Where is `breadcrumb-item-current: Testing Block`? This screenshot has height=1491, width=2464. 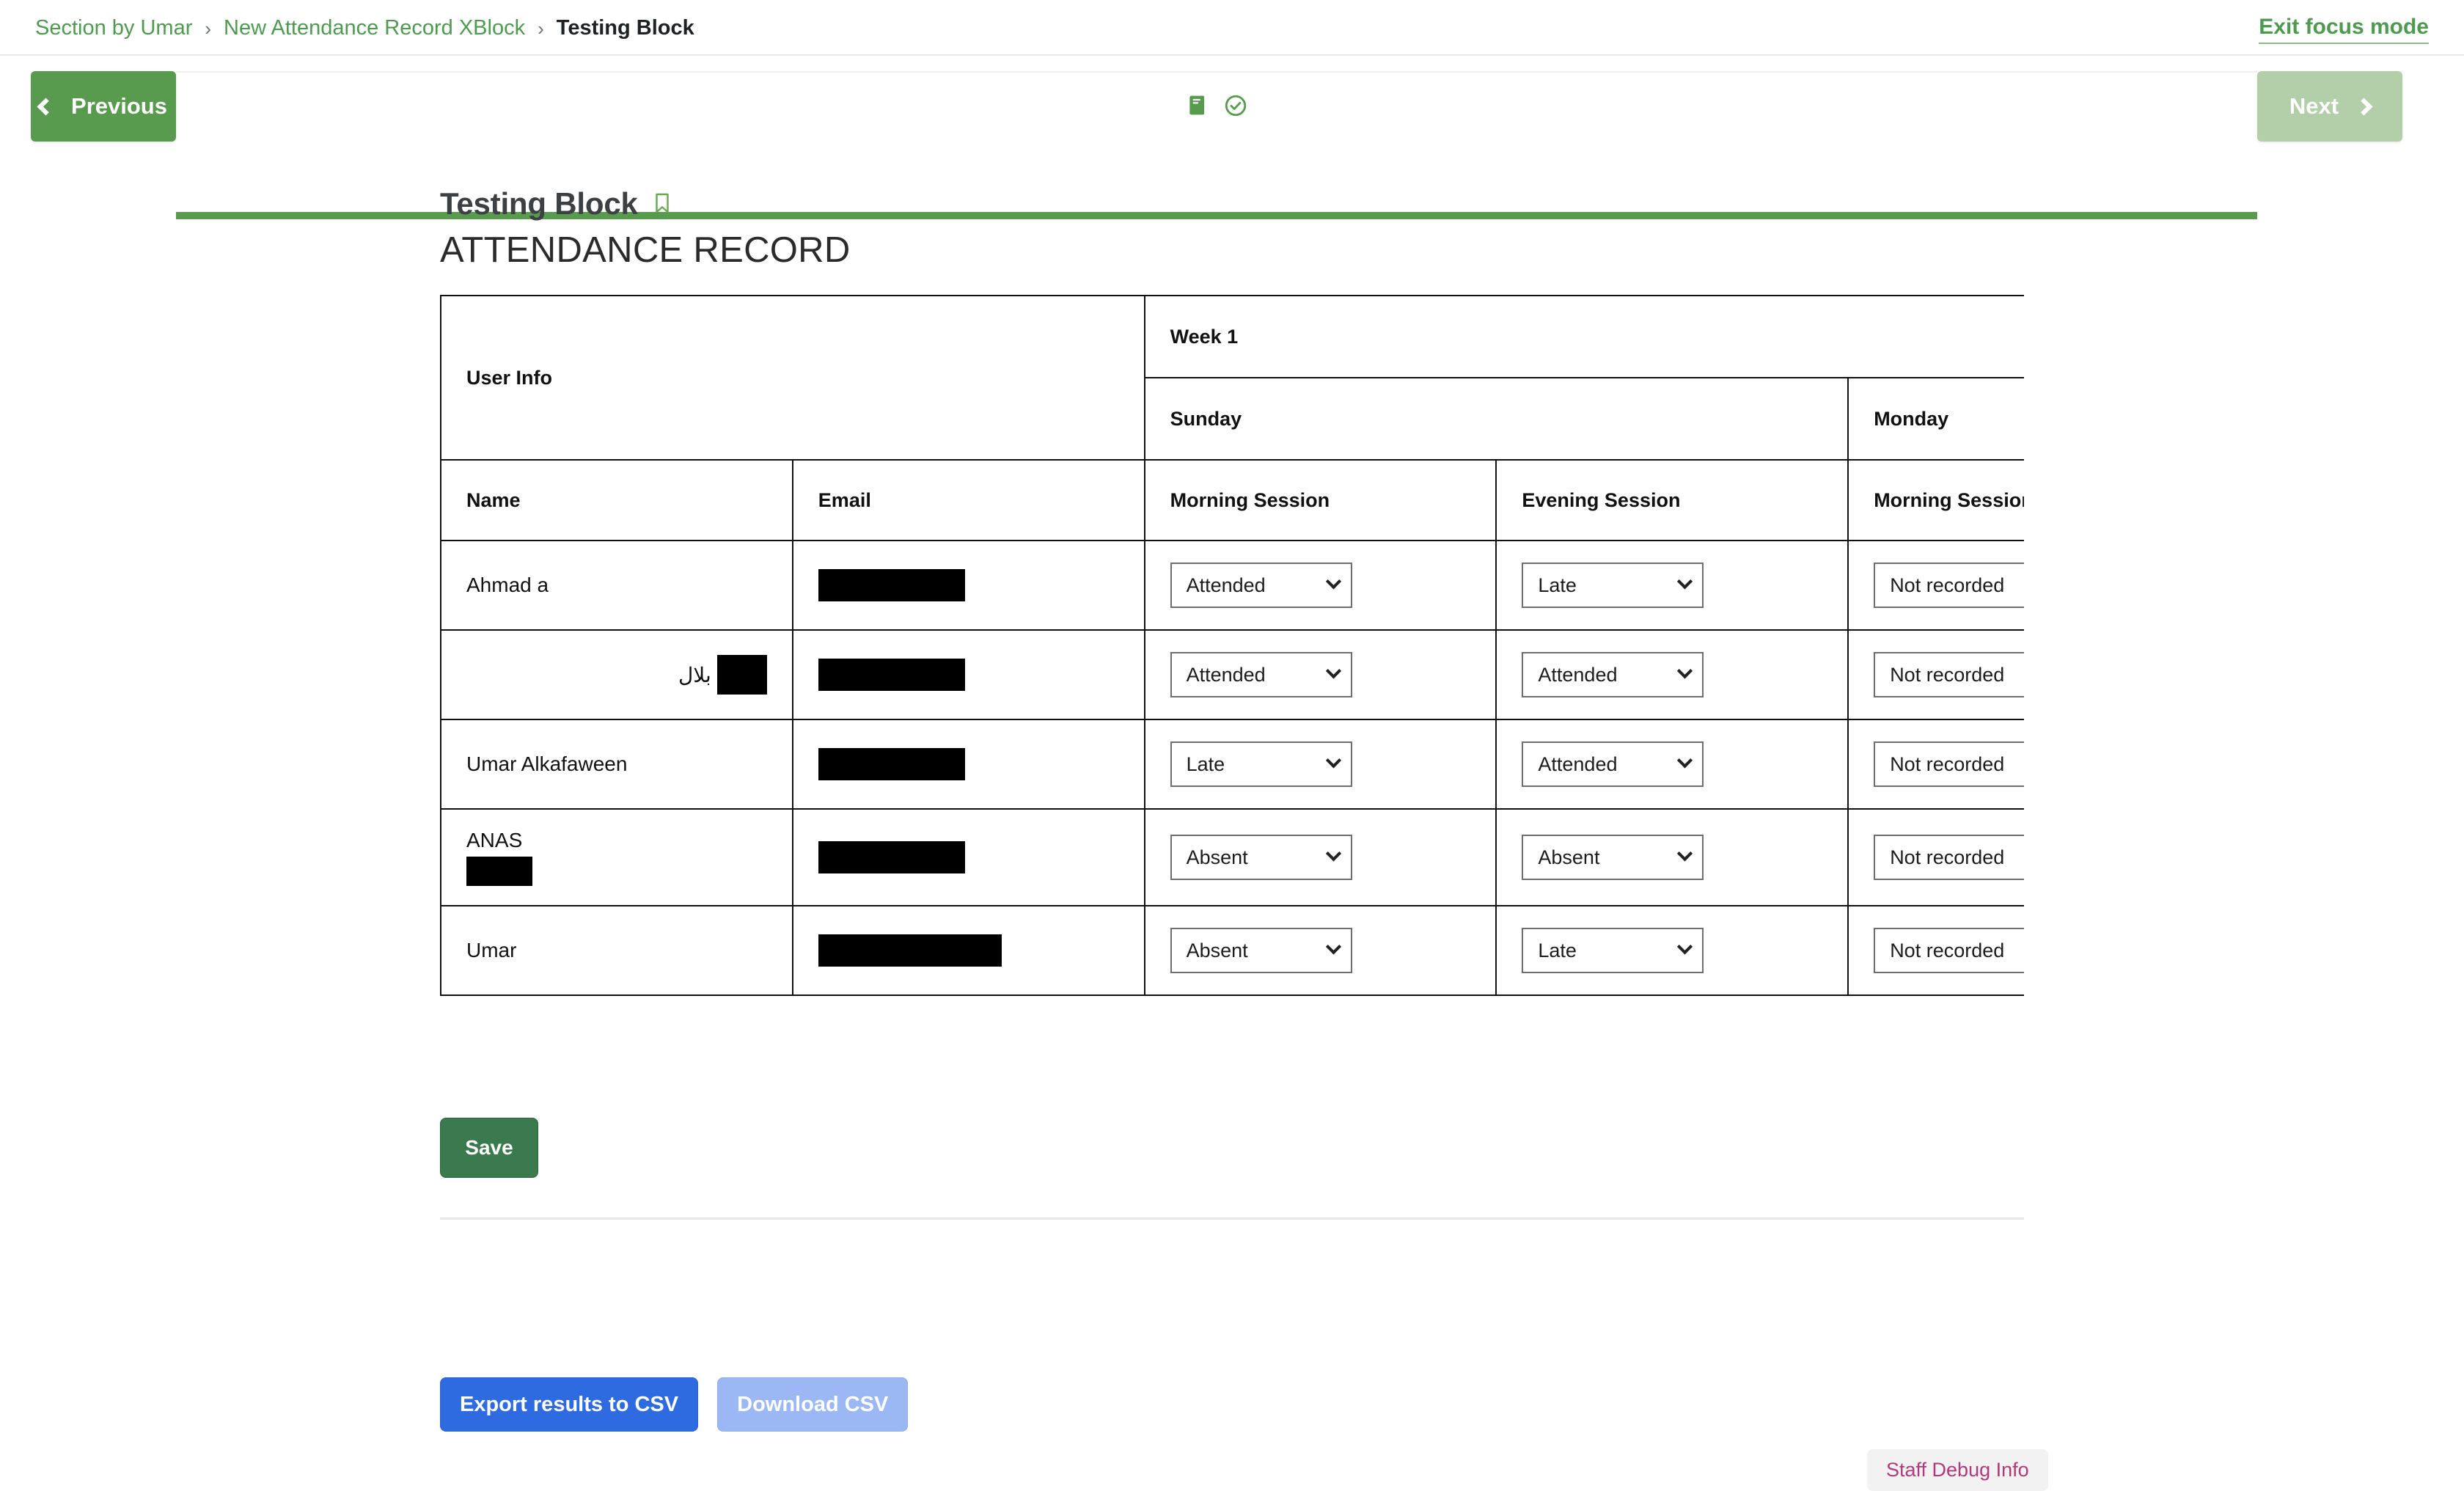
breadcrumb-item-current: Testing Block is located at coordinates (625, 28).